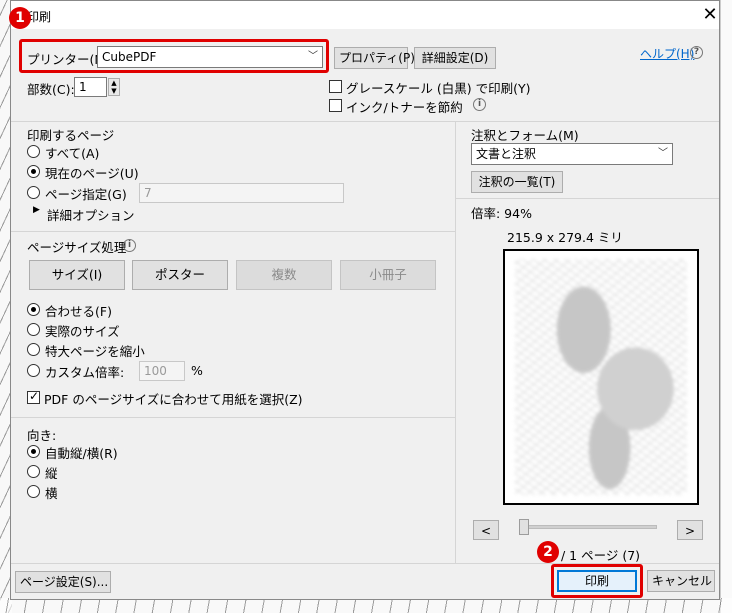 The width and height of the screenshot is (732, 613). What do you see at coordinates (438, 88) in the screenshot?
I see `grayscale-label: グレースケール (白黒) で印刷(Y)` at bounding box center [438, 88].